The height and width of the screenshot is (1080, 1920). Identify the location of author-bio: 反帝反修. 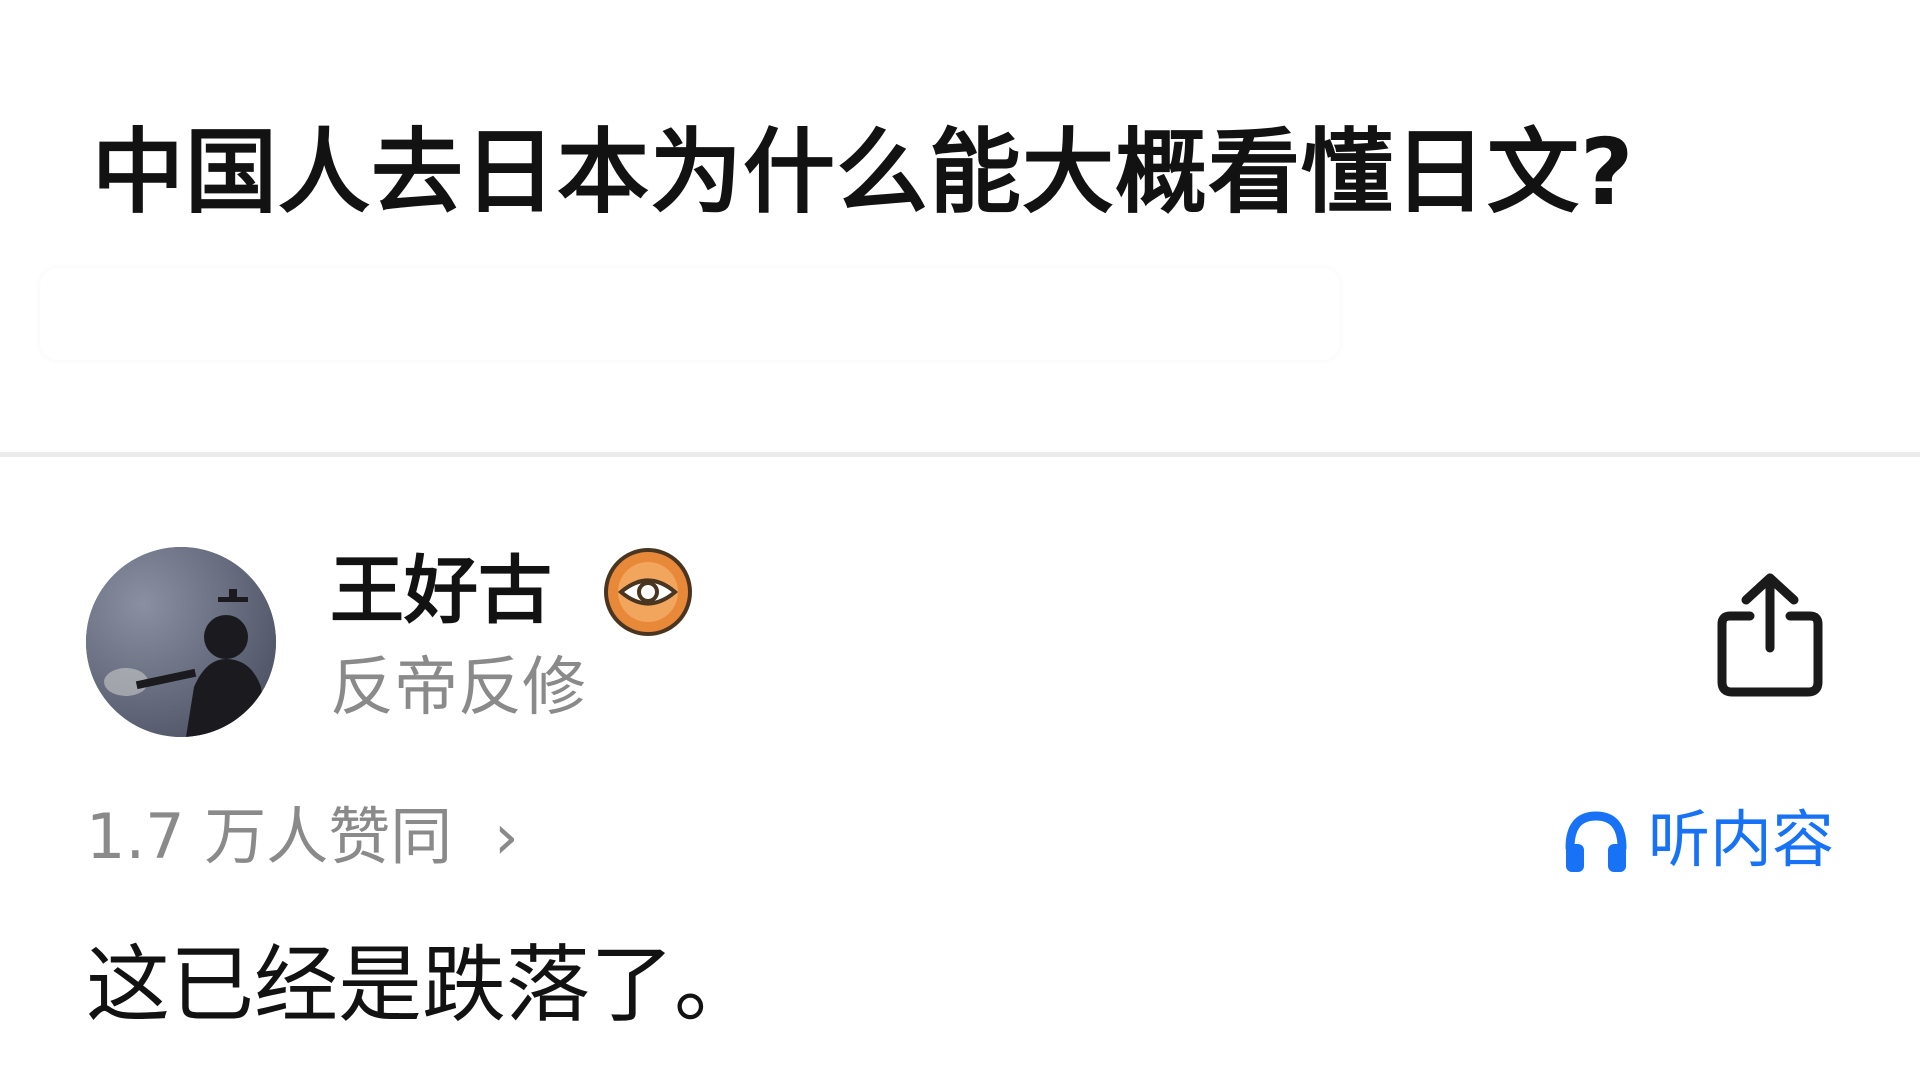
(458, 688).